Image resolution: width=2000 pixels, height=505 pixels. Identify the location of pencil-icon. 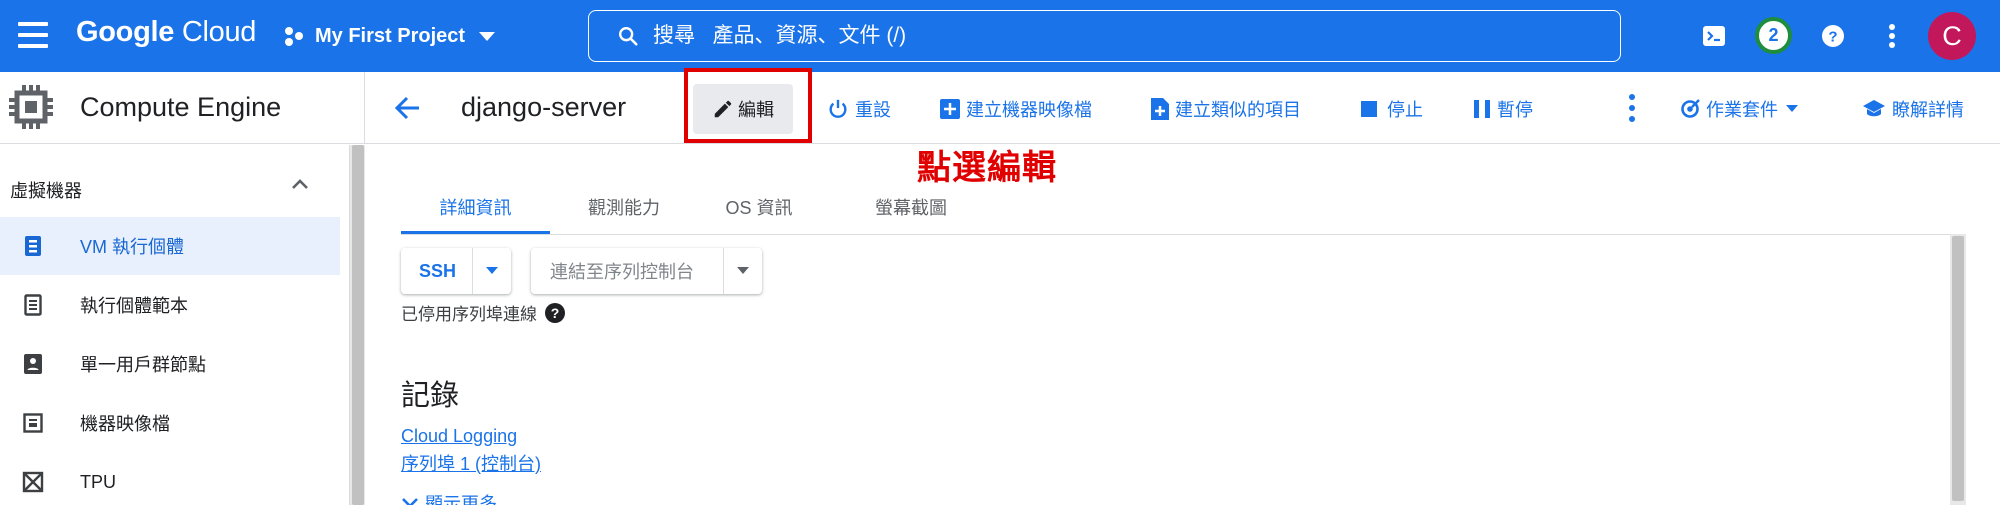
(723, 109).